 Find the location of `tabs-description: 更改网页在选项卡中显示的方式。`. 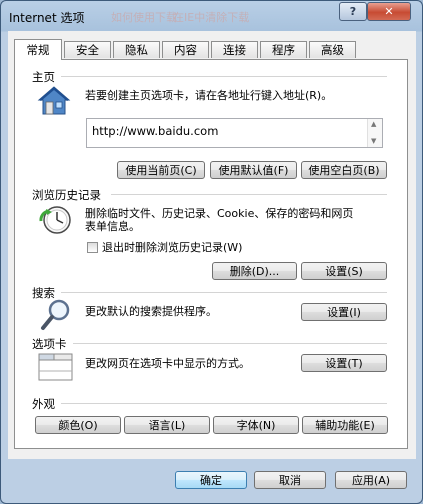

tabs-description: 更改网页在选项卡中显示的方式。 is located at coordinates (167, 363).